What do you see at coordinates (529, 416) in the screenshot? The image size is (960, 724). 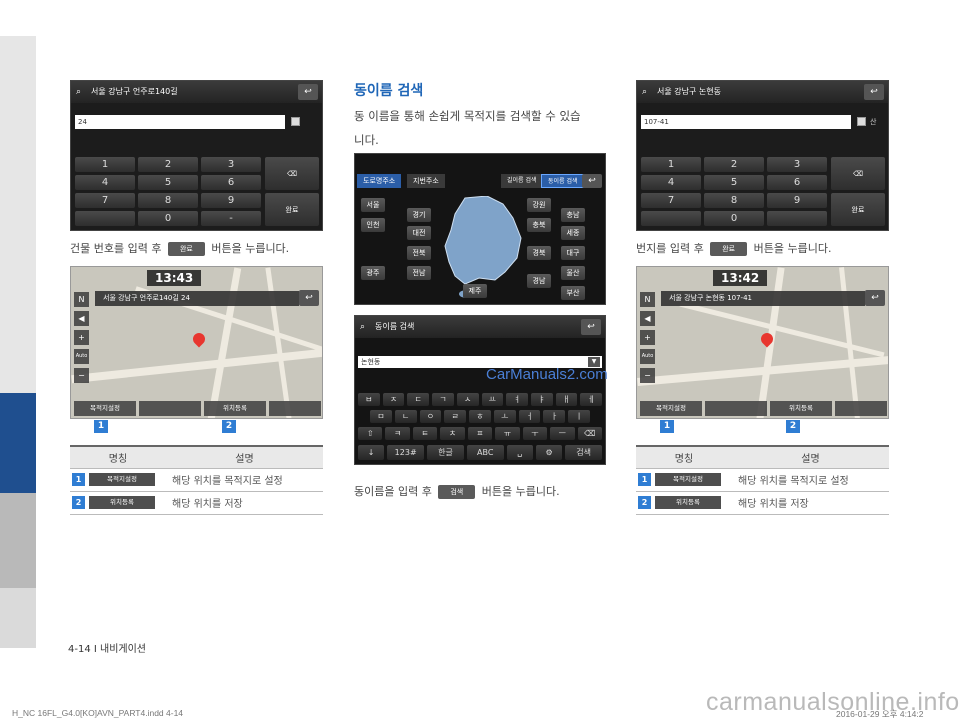 I see `hangul-key: ㅓ` at bounding box center [529, 416].